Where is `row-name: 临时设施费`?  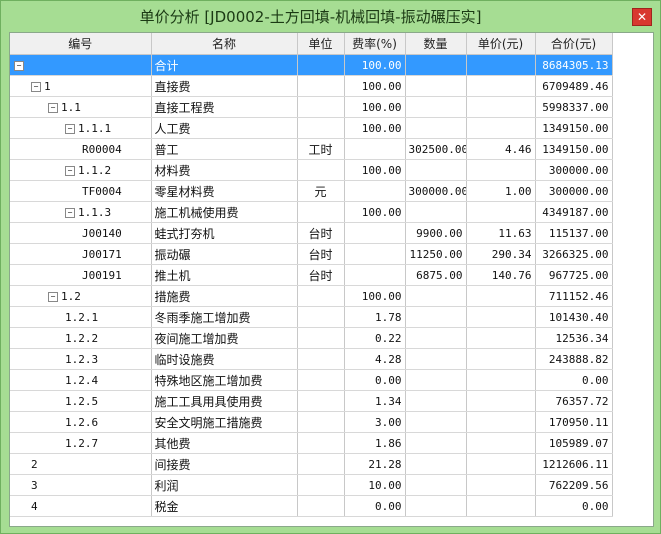
row-name: 临时设施费 is located at coordinates (224, 359).